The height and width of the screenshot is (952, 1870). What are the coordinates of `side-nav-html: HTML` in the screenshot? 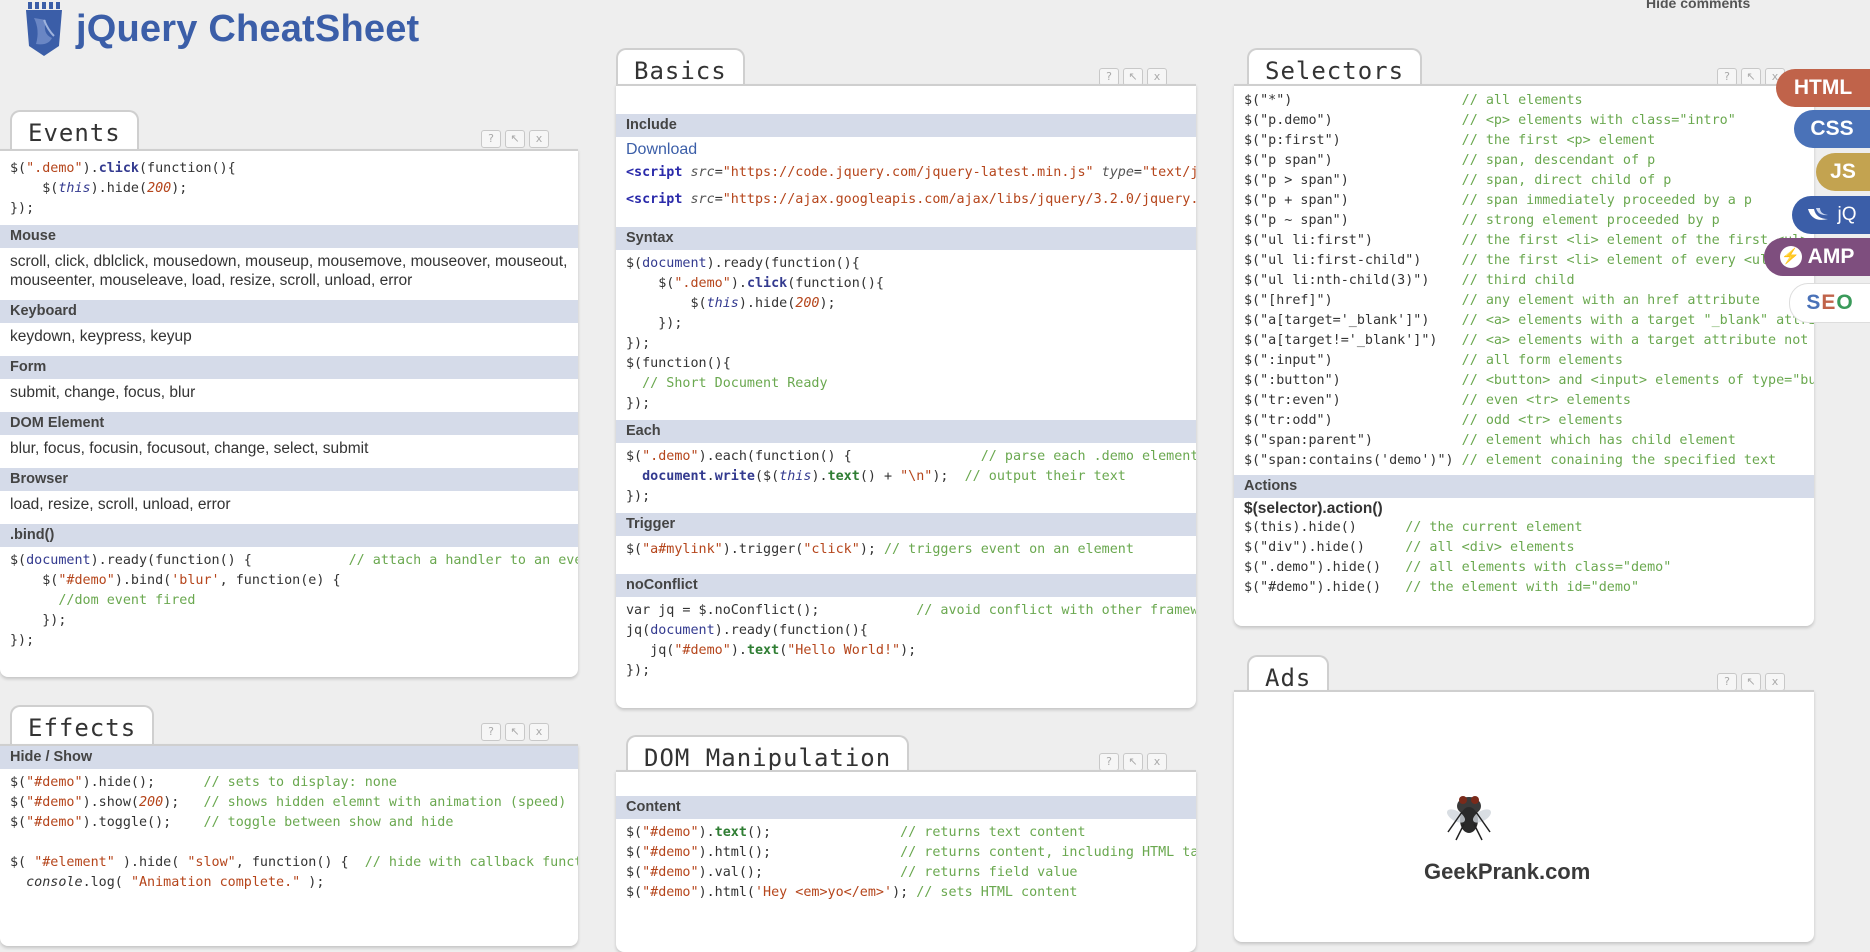 It's located at (1823, 88).